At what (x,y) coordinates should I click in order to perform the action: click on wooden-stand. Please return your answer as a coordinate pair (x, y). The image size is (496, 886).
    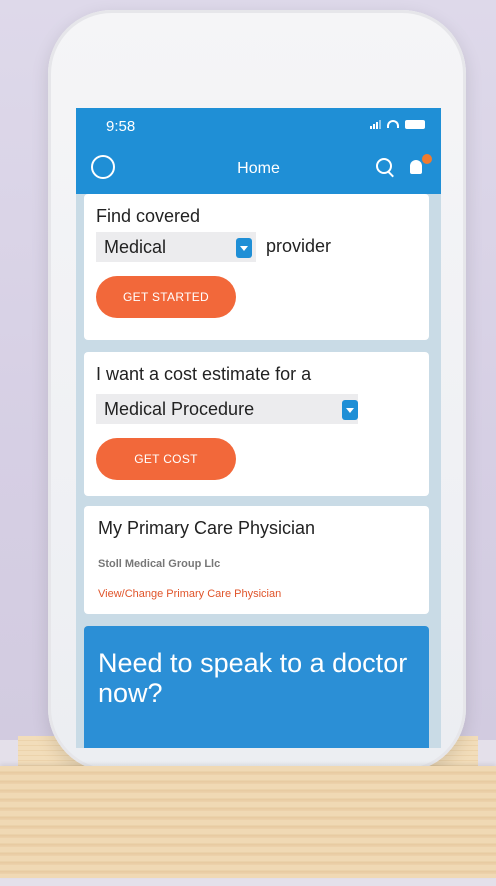
    Looking at the image, I should click on (248, 822).